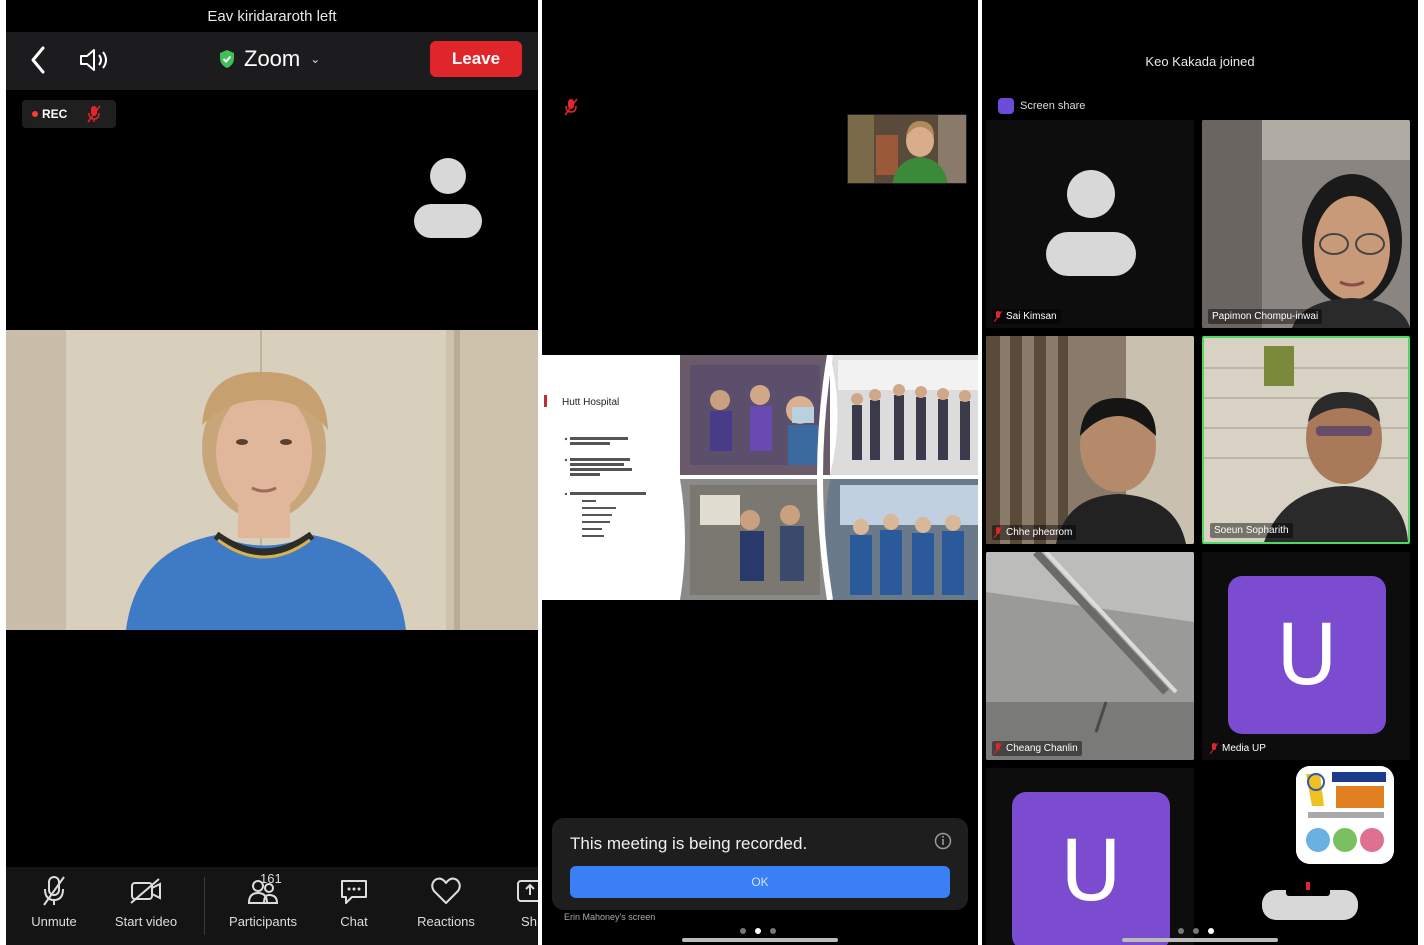 This screenshot has width=1424, height=945. What do you see at coordinates (69, 114) in the screenshot?
I see `recording-badge: REC` at bounding box center [69, 114].